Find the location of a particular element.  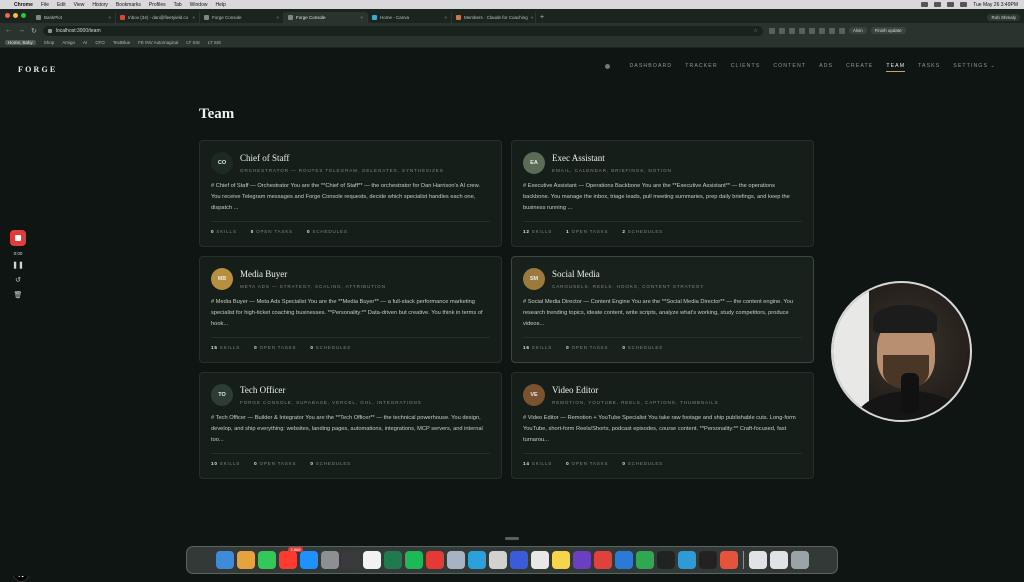

alvin-button: Alvin is located at coordinates (857, 30).